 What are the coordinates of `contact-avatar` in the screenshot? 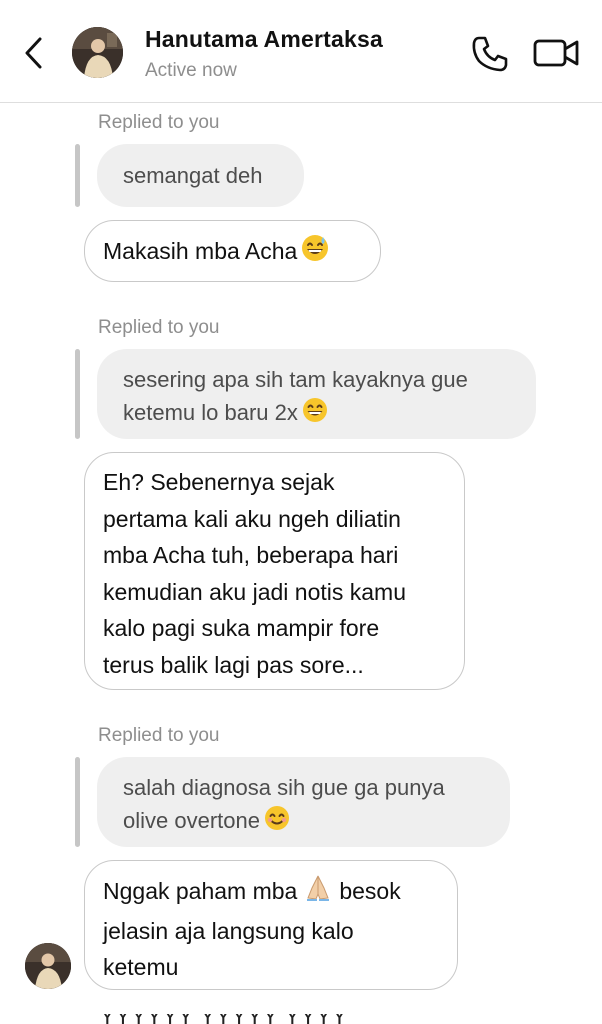 It's located at (97, 52).